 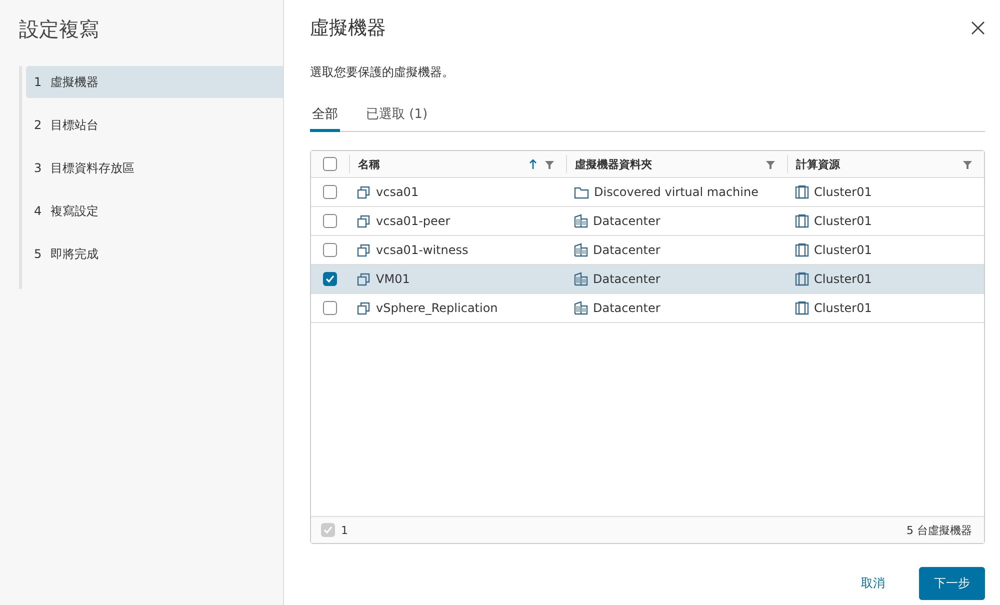 What do you see at coordinates (422, 250) in the screenshot?
I see `vm-name: vcsa01-witness` at bounding box center [422, 250].